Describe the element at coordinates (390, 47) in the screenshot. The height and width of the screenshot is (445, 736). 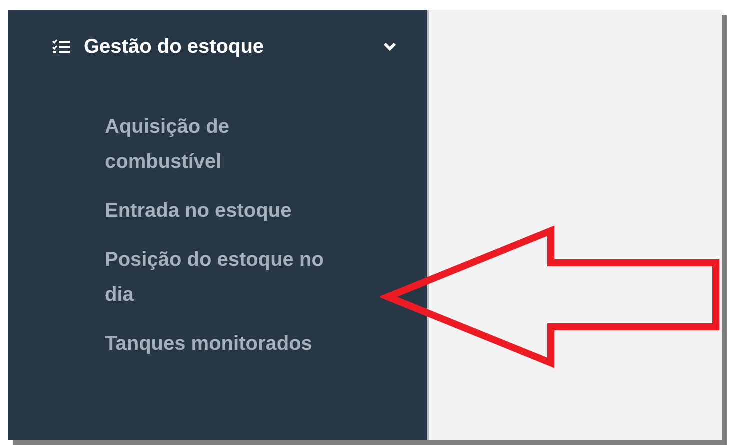
I see `chevron-icon` at that location.